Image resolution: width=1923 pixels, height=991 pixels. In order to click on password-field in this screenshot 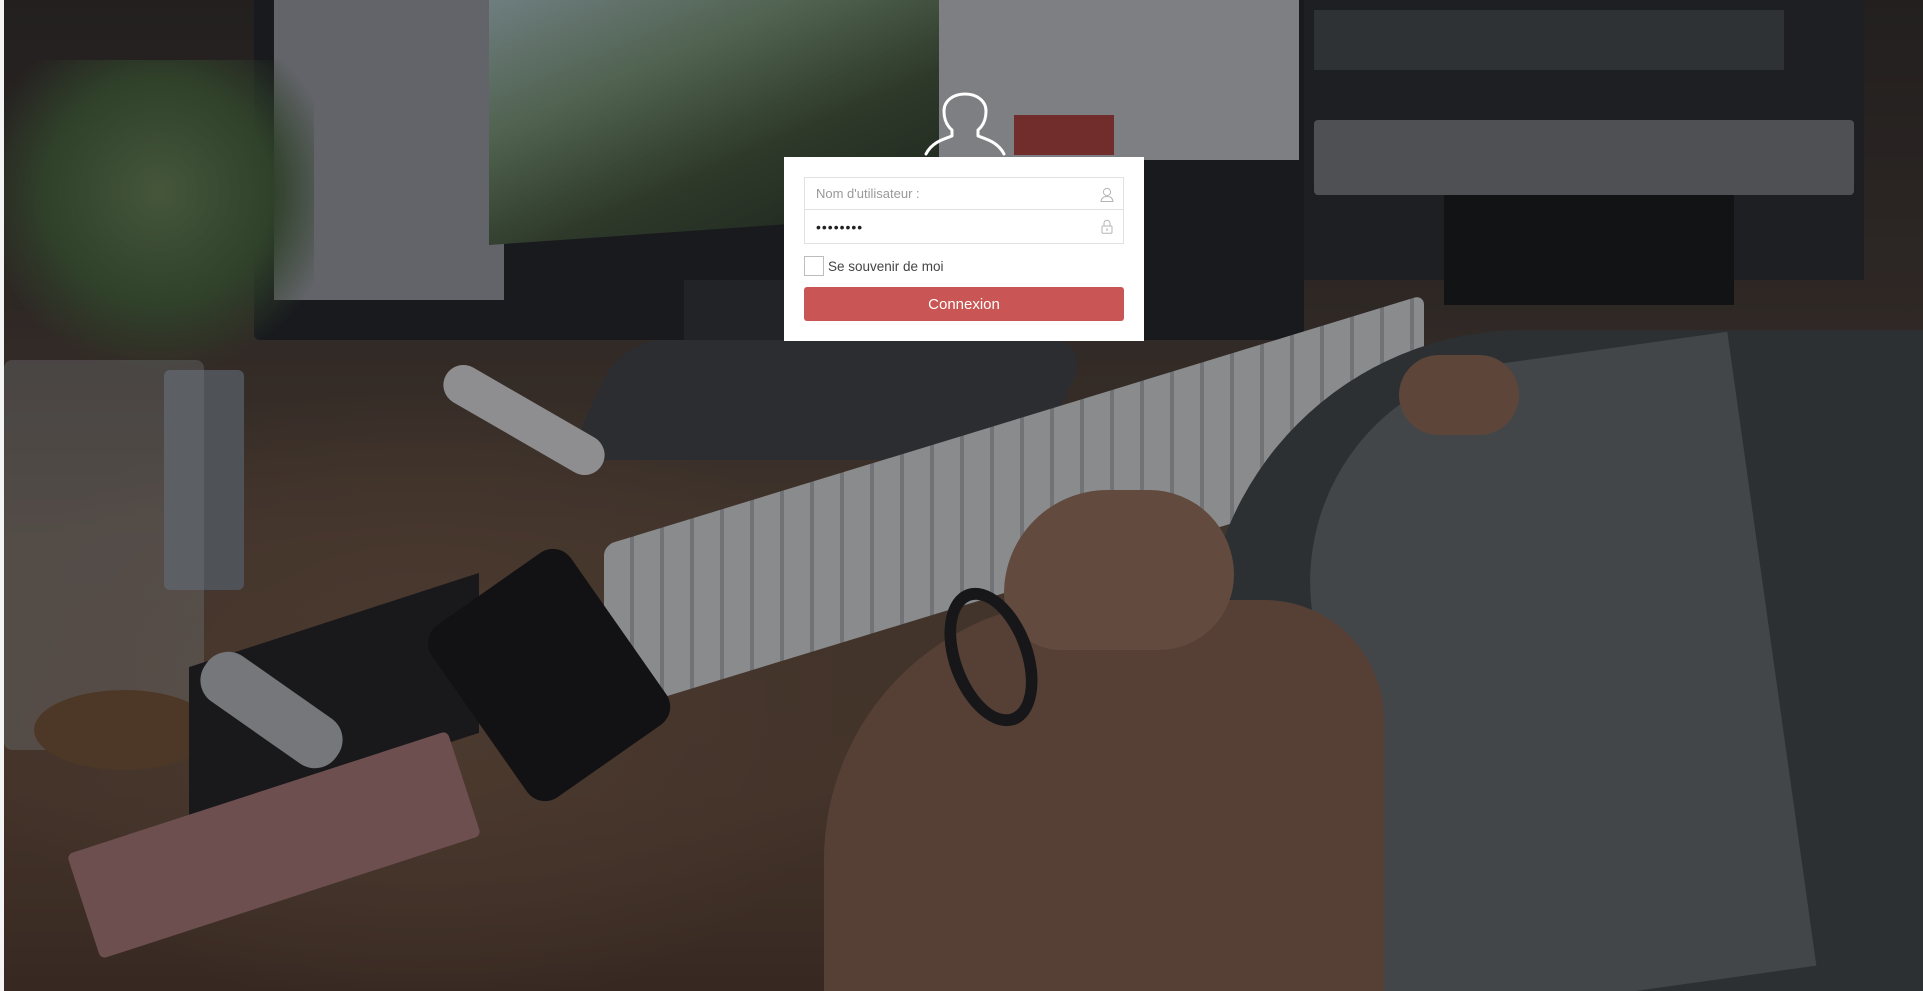, I will do `click(964, 227)`.